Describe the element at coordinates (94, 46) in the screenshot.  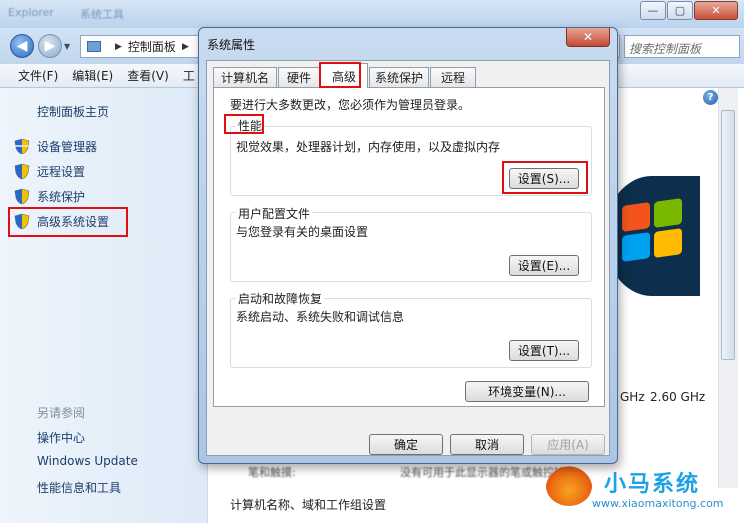
I see `control-panel-icon` at that location.